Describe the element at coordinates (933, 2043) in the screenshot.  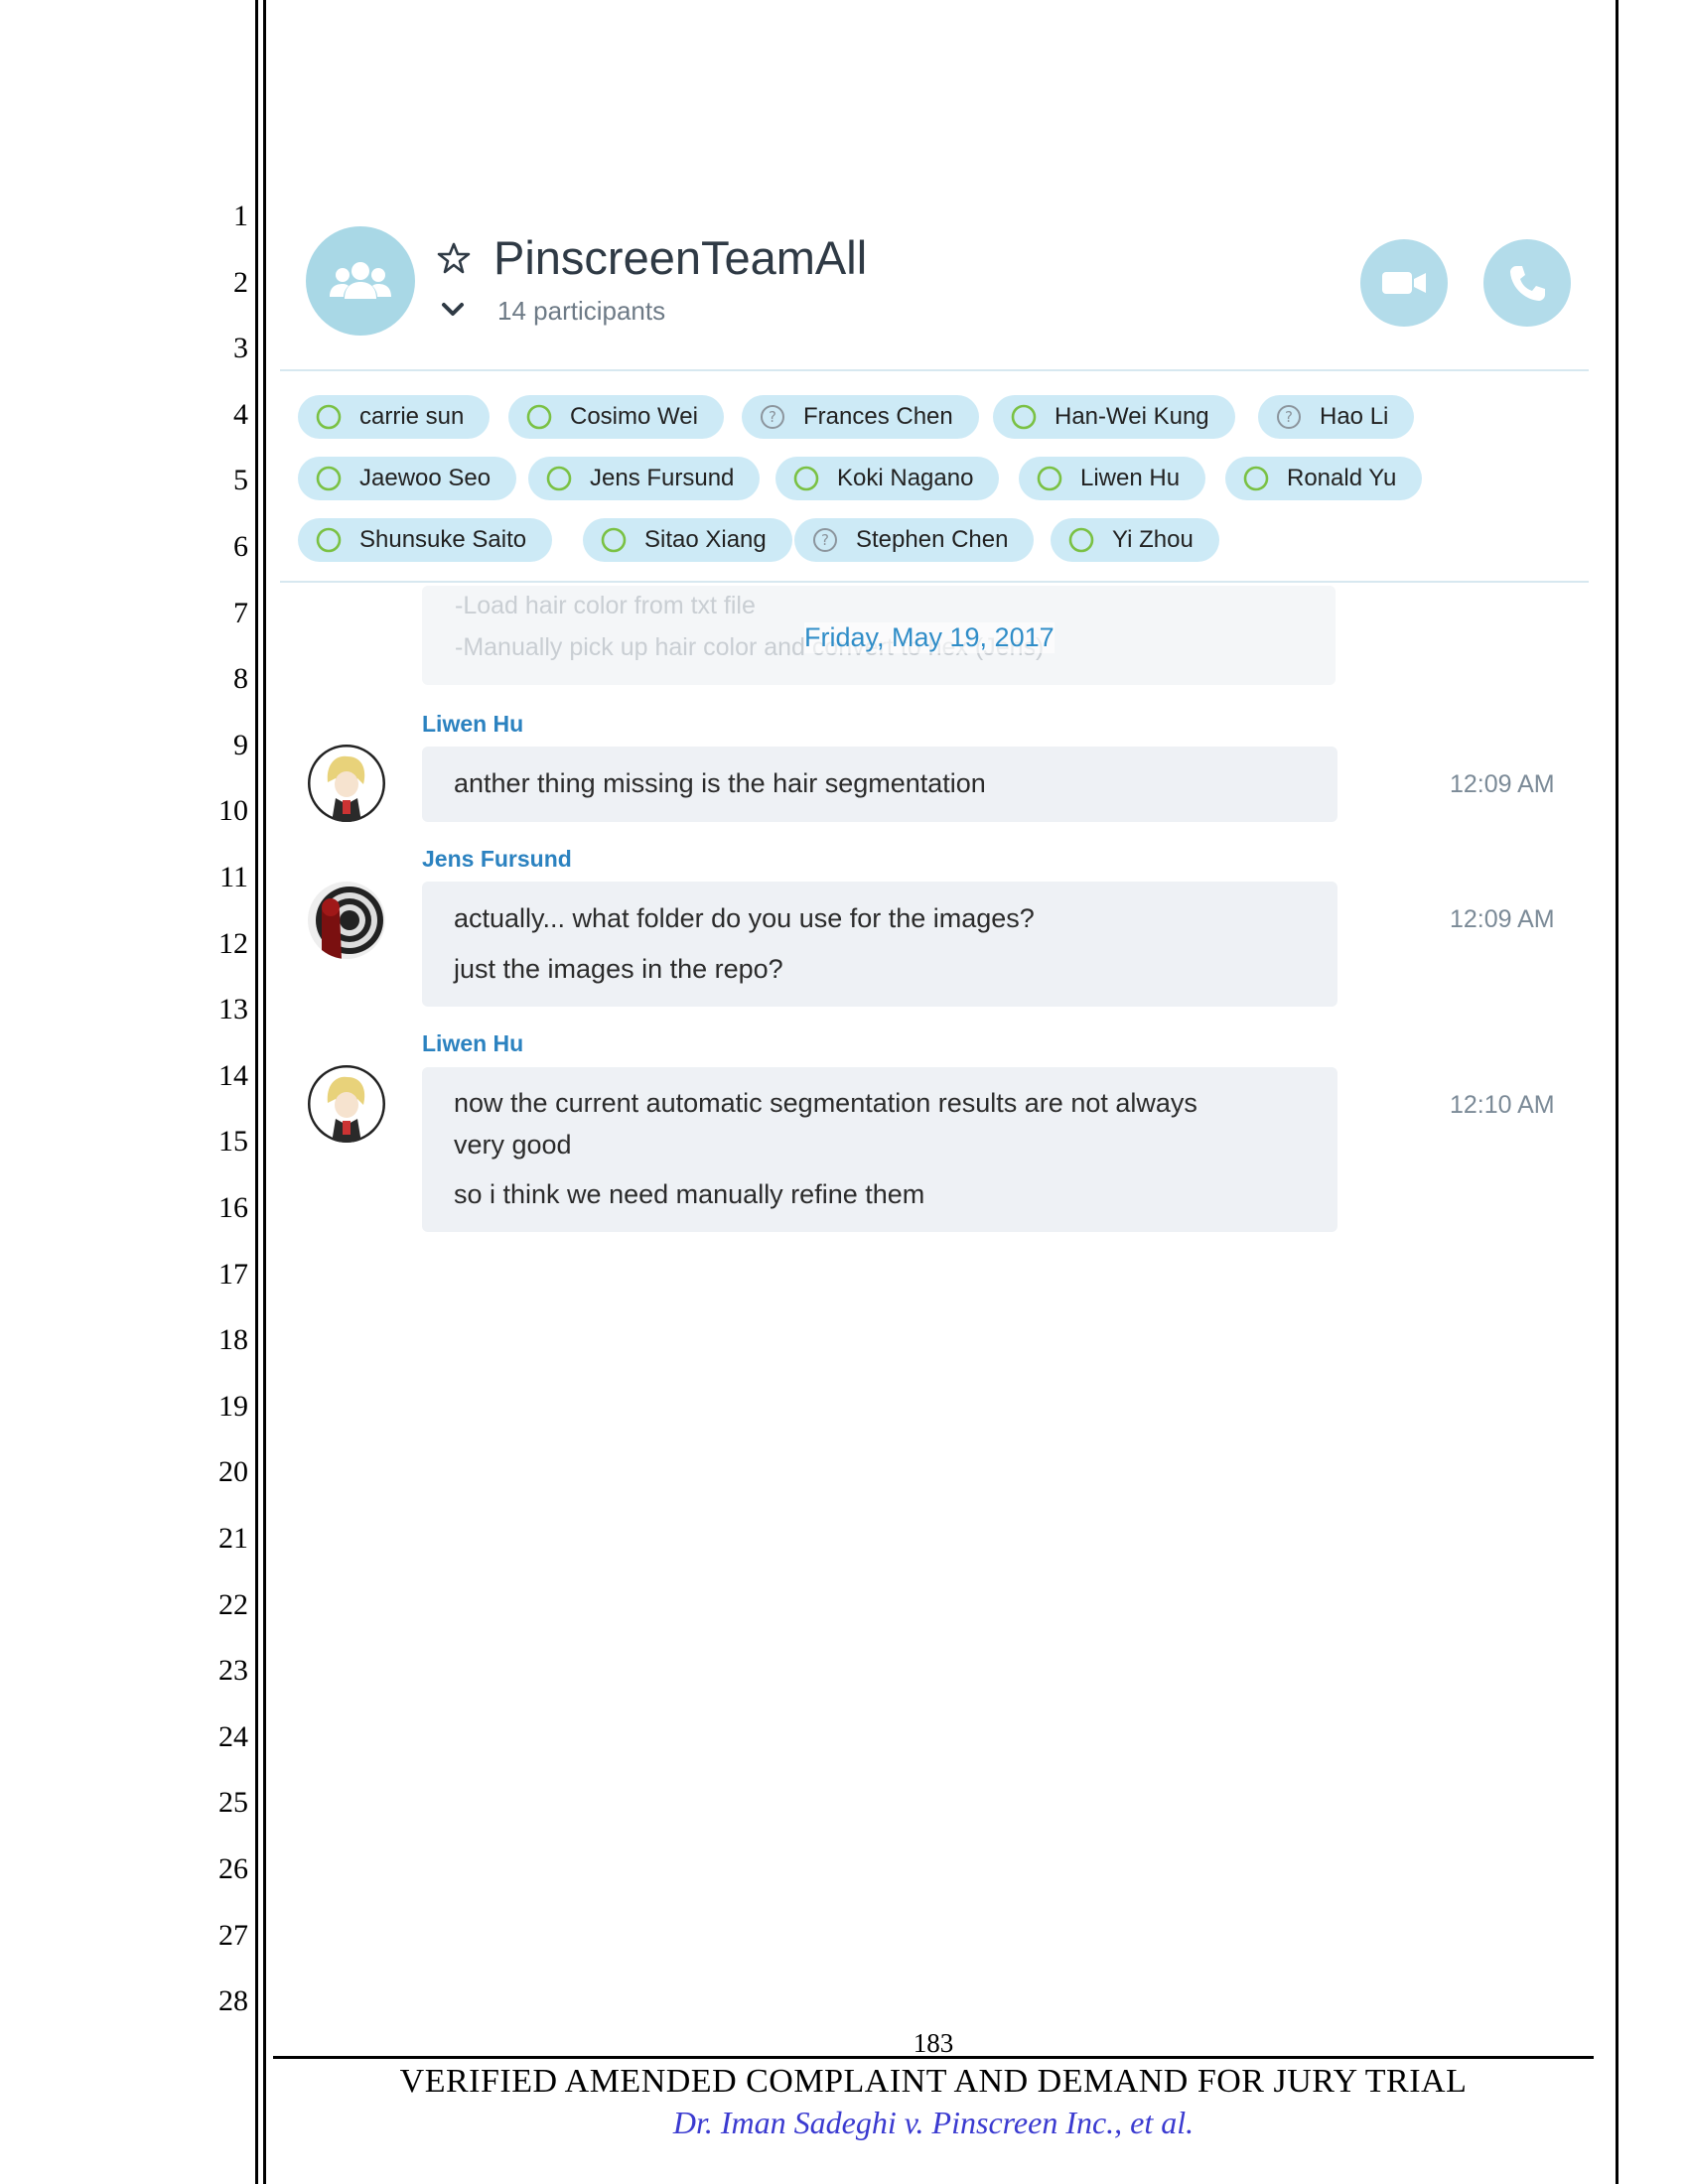
I see `page-number: 183` at that location.